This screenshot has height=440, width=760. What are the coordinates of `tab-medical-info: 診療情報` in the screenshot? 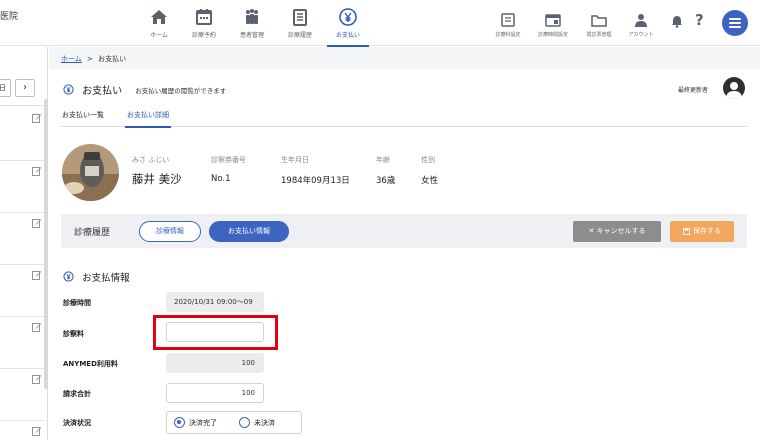 It's located at (170, 231).